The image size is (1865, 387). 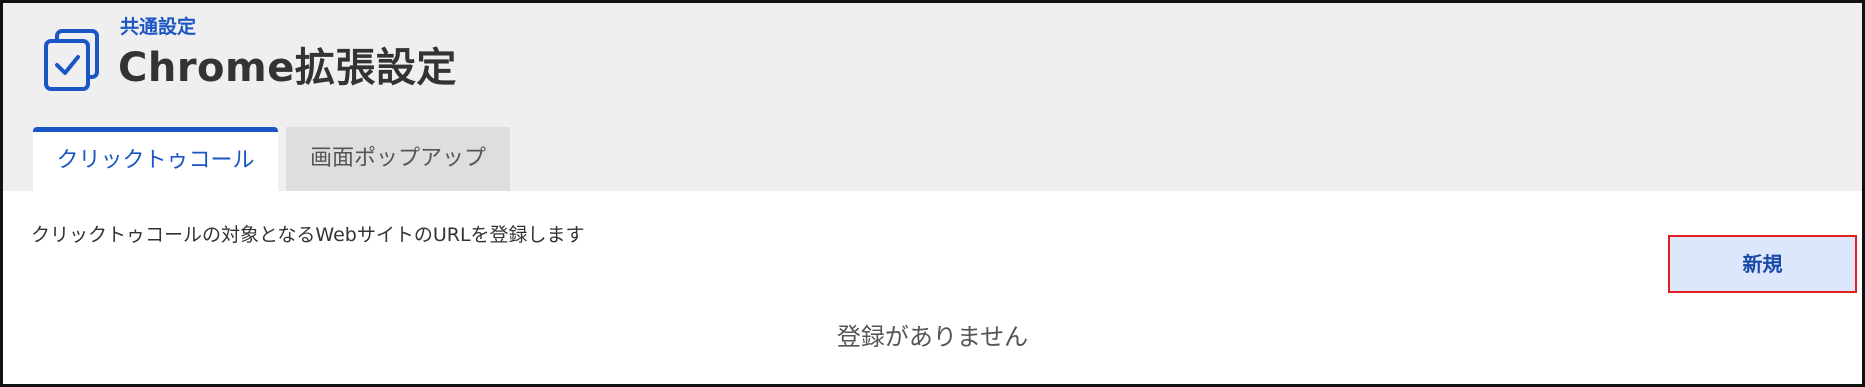 What do you see at coordinates (158, 27) in the screenshot?
I see `breadcrumb: 共通設定` at bounding box center [158, 27].